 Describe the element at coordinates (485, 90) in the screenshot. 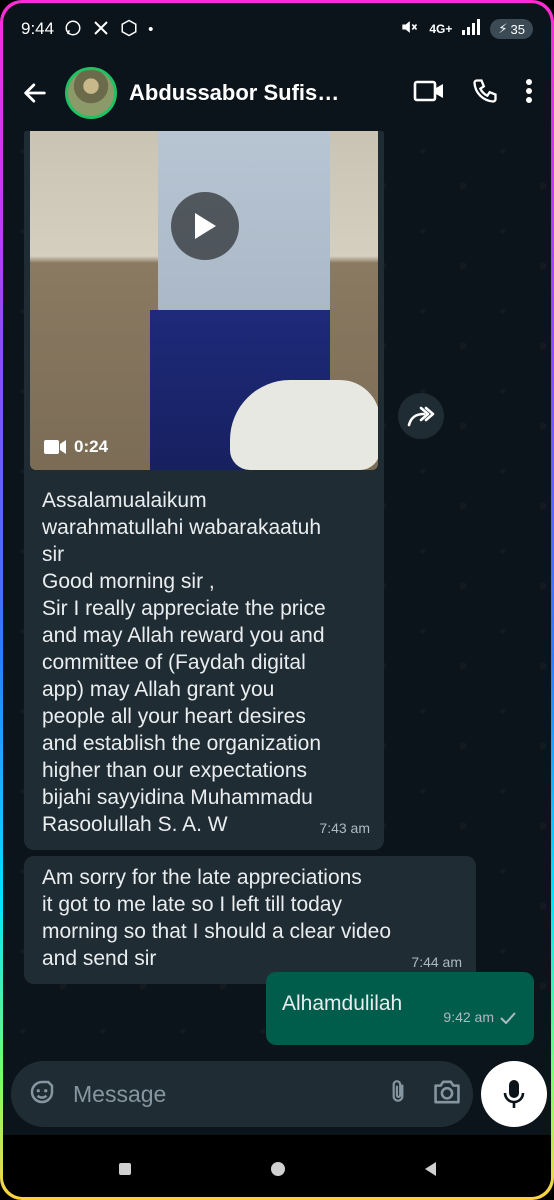

I see `phone-icon` at that location.